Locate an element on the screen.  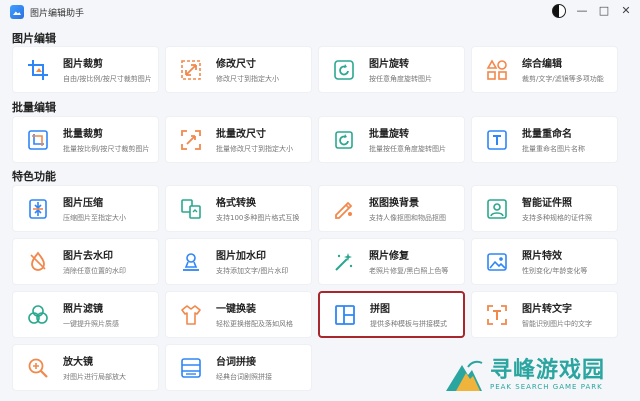
tool-name: 照片修复 is located at coordinates (389, 256).